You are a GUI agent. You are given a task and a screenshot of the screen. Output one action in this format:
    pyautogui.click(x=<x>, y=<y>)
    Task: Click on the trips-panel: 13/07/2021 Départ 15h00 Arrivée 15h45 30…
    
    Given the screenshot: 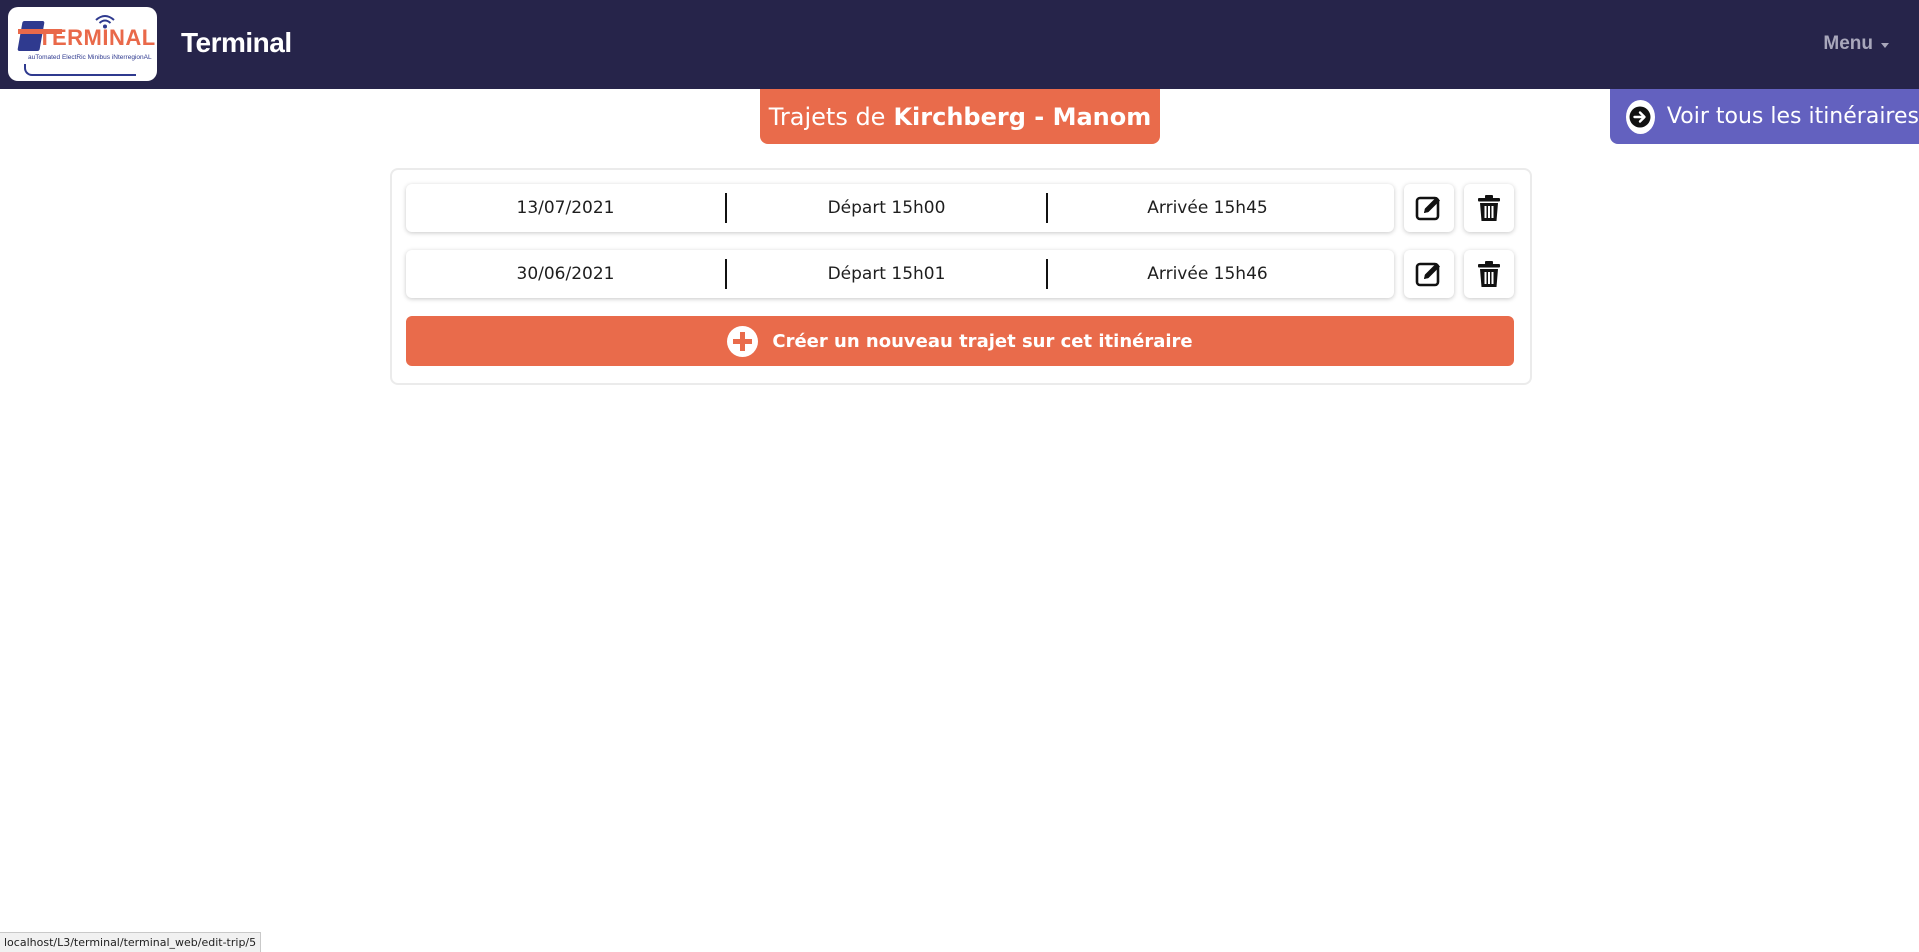 What is the action you would take?
    pyautogui.click(x=961, y=276)
    